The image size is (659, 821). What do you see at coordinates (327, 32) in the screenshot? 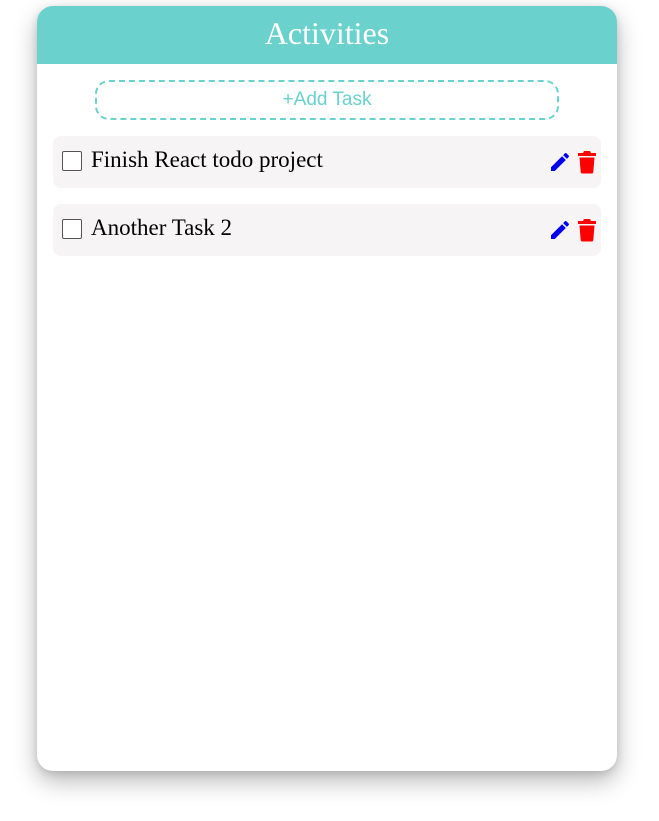
I see `page-title: Activities` at bounding box center [327, 32].